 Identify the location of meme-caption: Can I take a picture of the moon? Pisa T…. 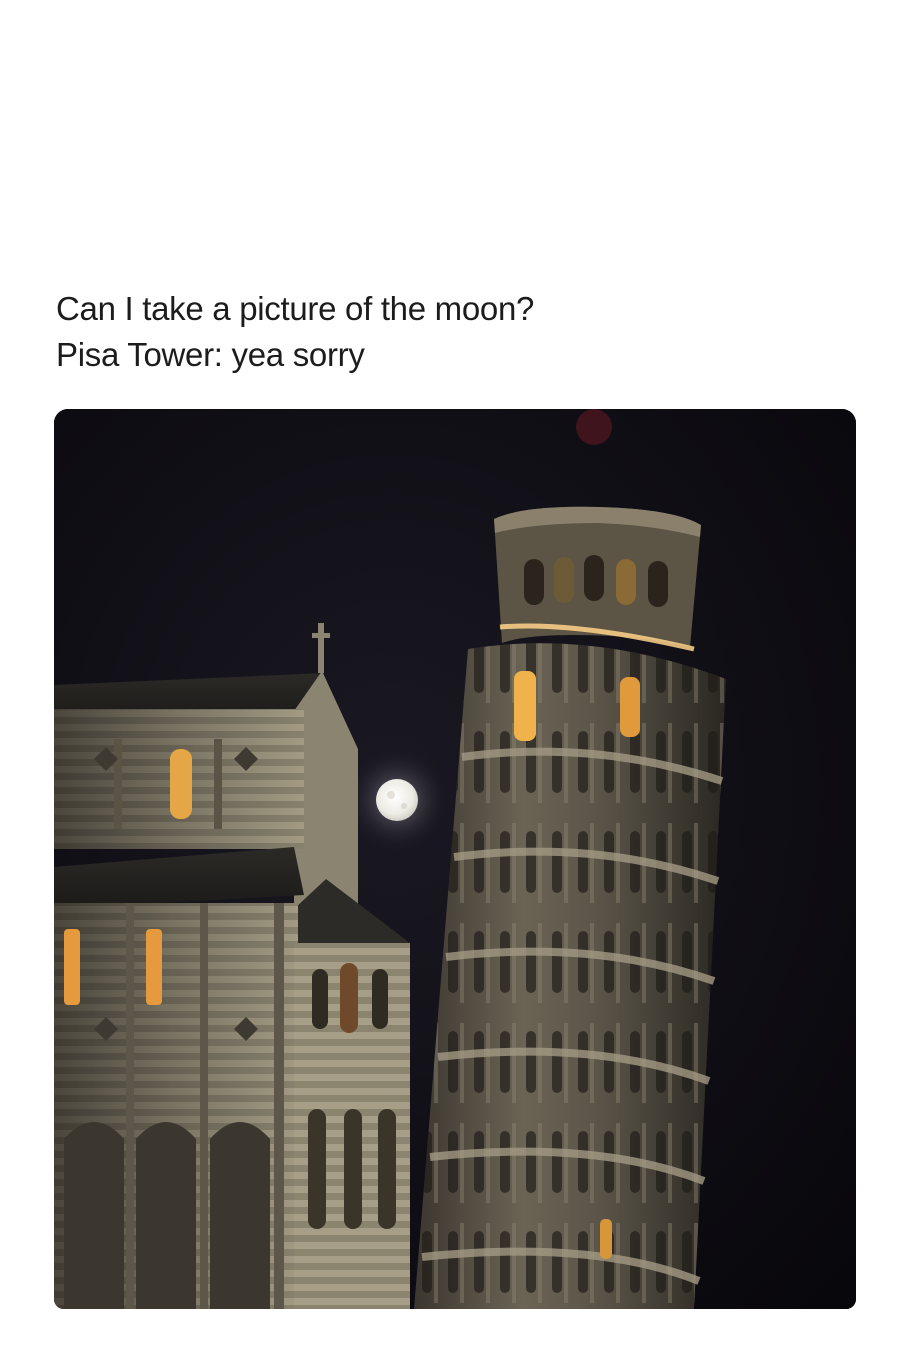
(456, 332).